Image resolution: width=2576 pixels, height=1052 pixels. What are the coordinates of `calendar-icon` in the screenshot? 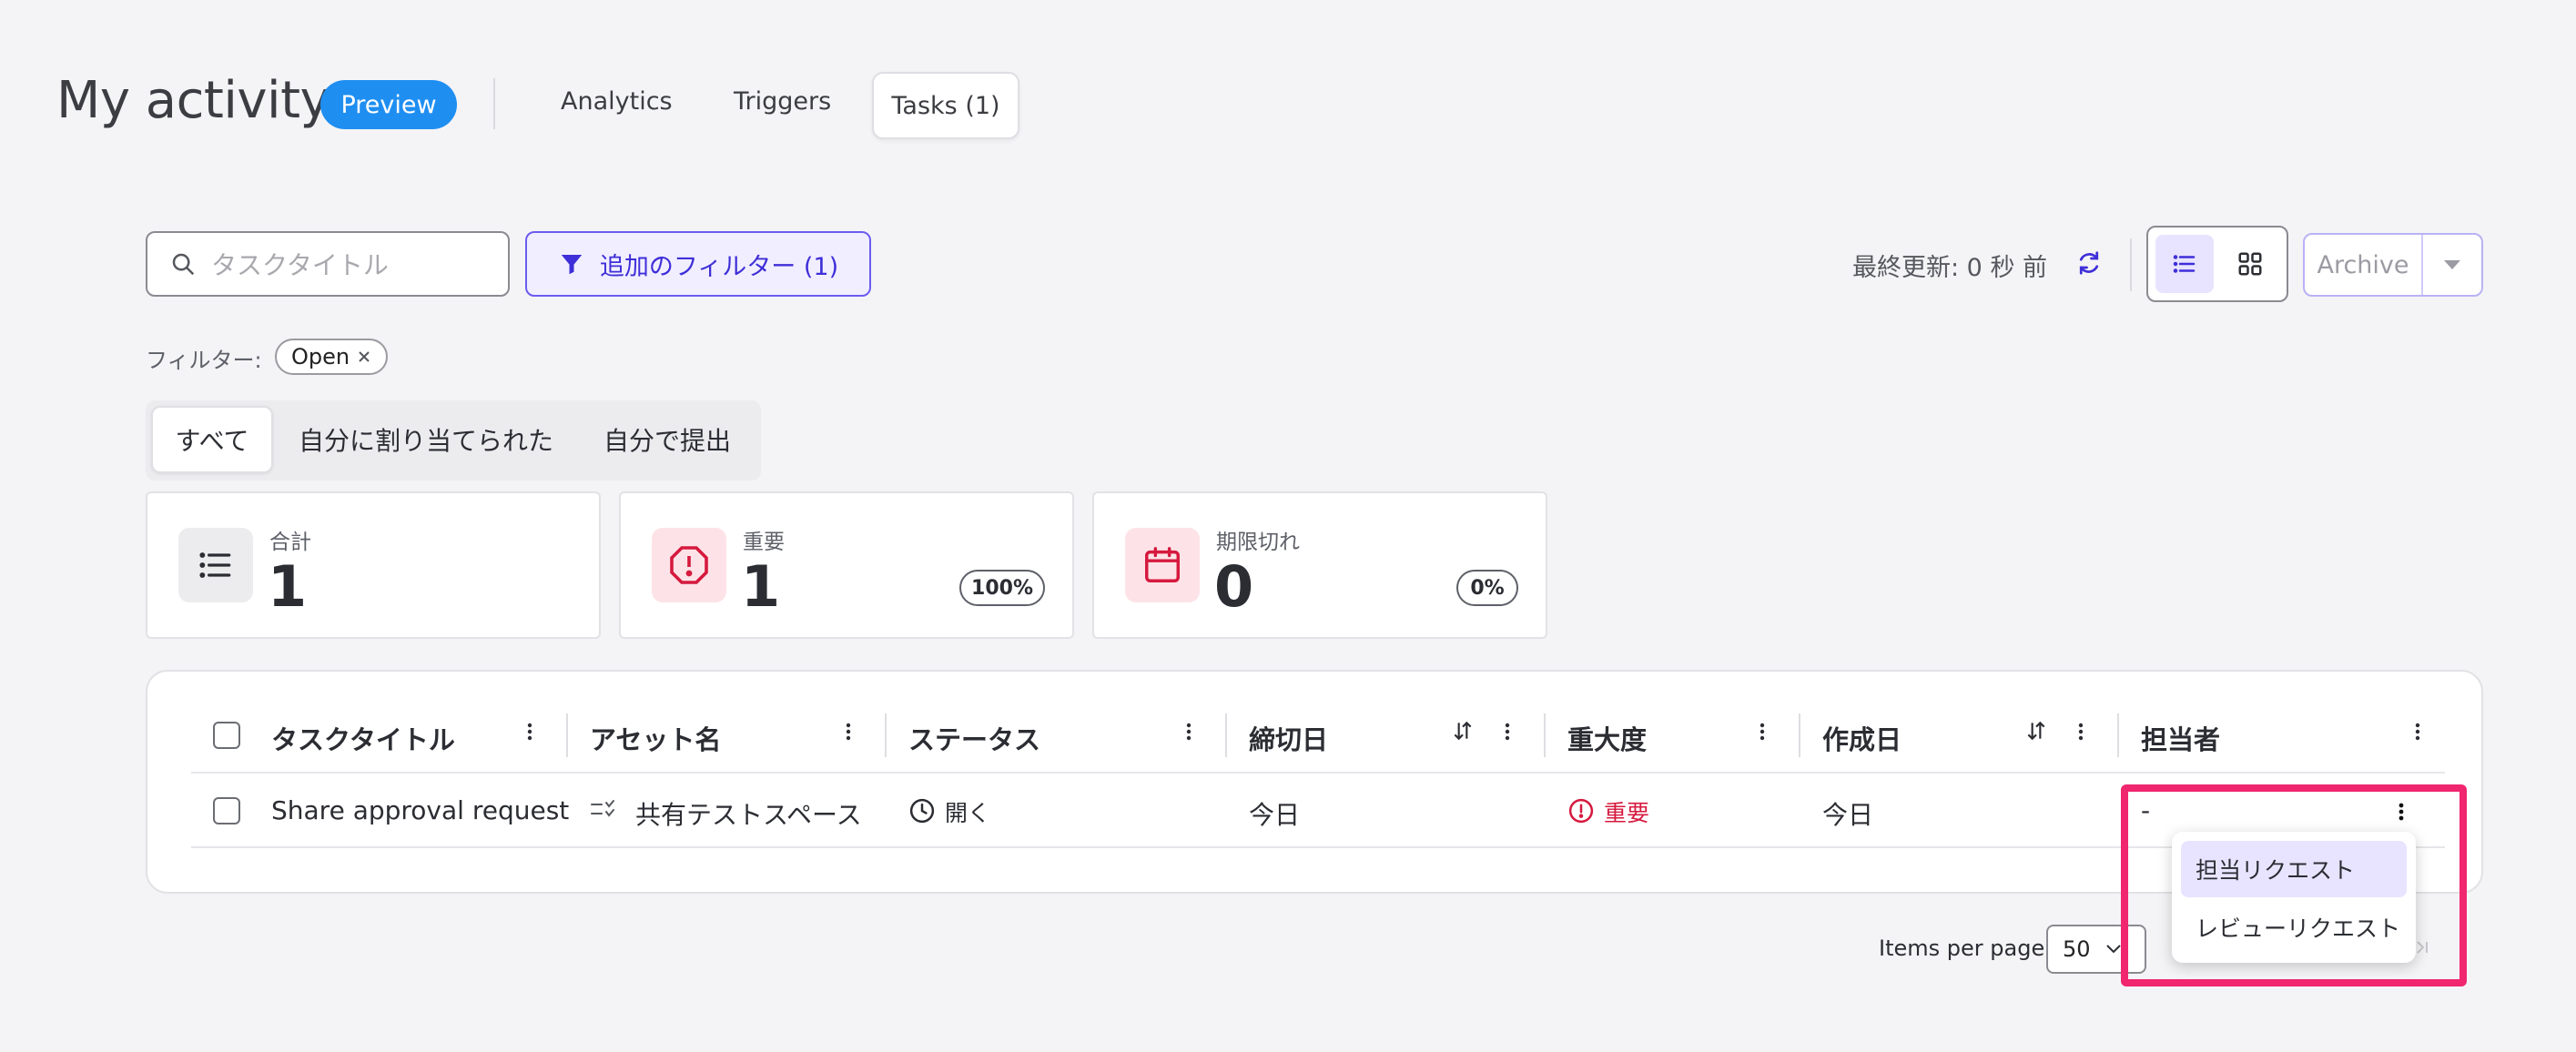 It's located at (1162, 565).